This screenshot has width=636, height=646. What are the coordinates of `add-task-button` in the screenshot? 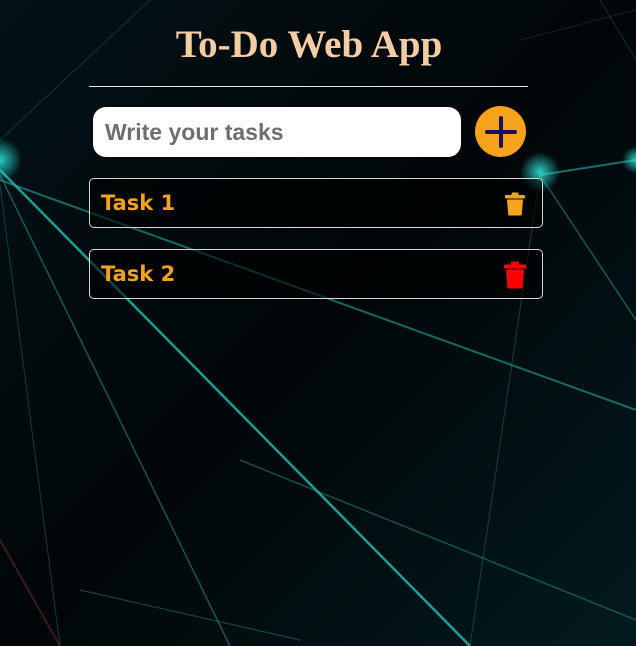 It's located at (500, 131).